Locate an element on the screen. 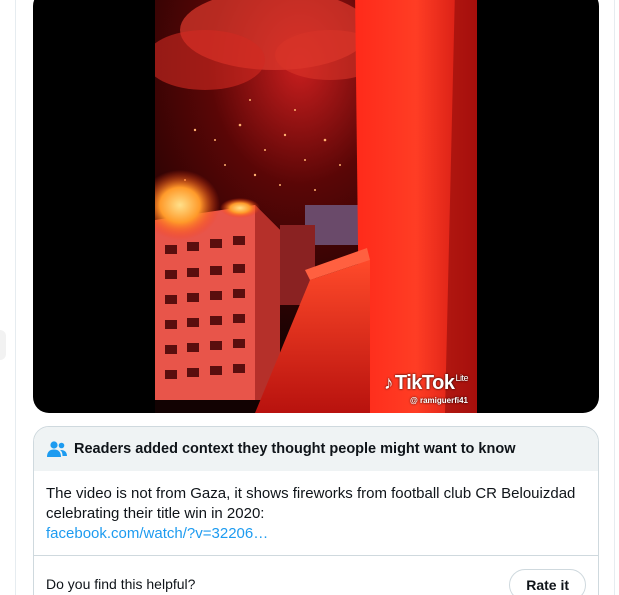 This screenshot has width=619, height=595. tiktok-brand-text: TikTok is located at coordinates (424, 383).